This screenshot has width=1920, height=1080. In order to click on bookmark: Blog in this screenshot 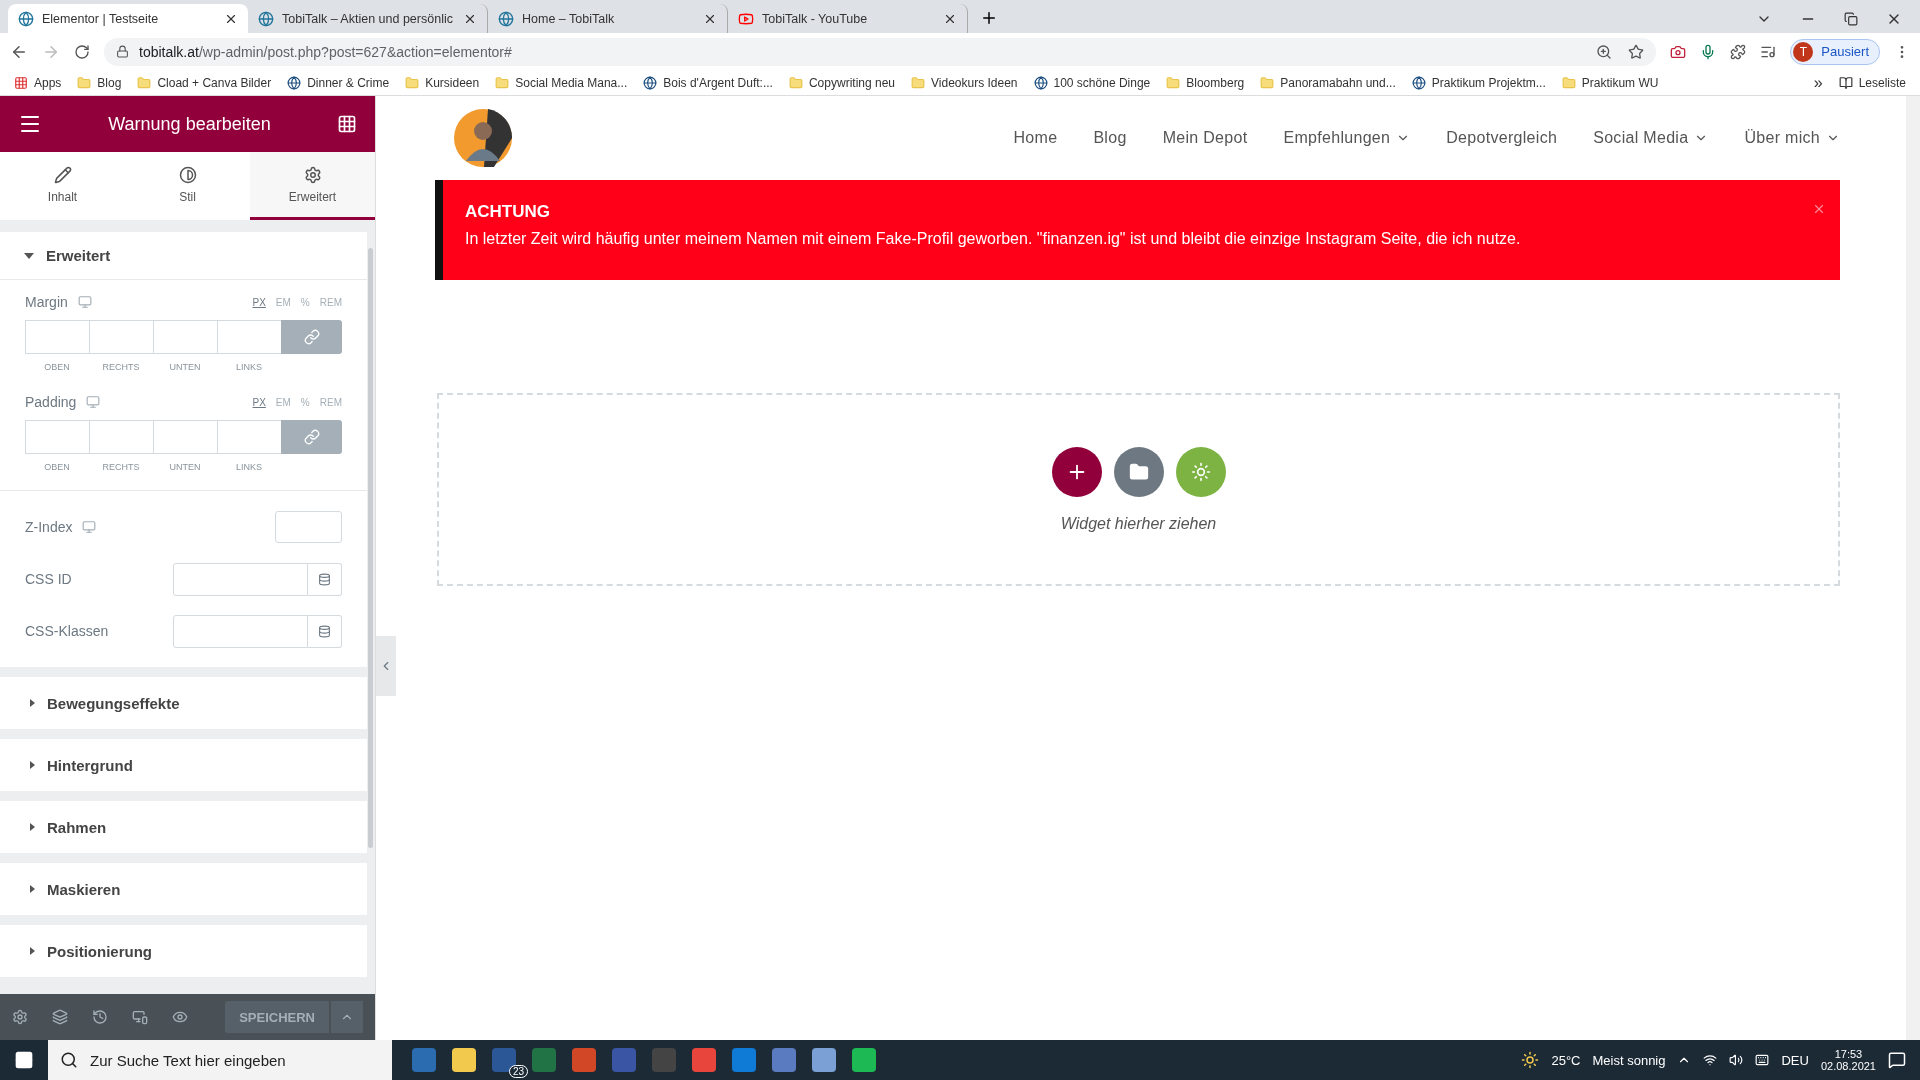, I will do `click(109, 82)`.